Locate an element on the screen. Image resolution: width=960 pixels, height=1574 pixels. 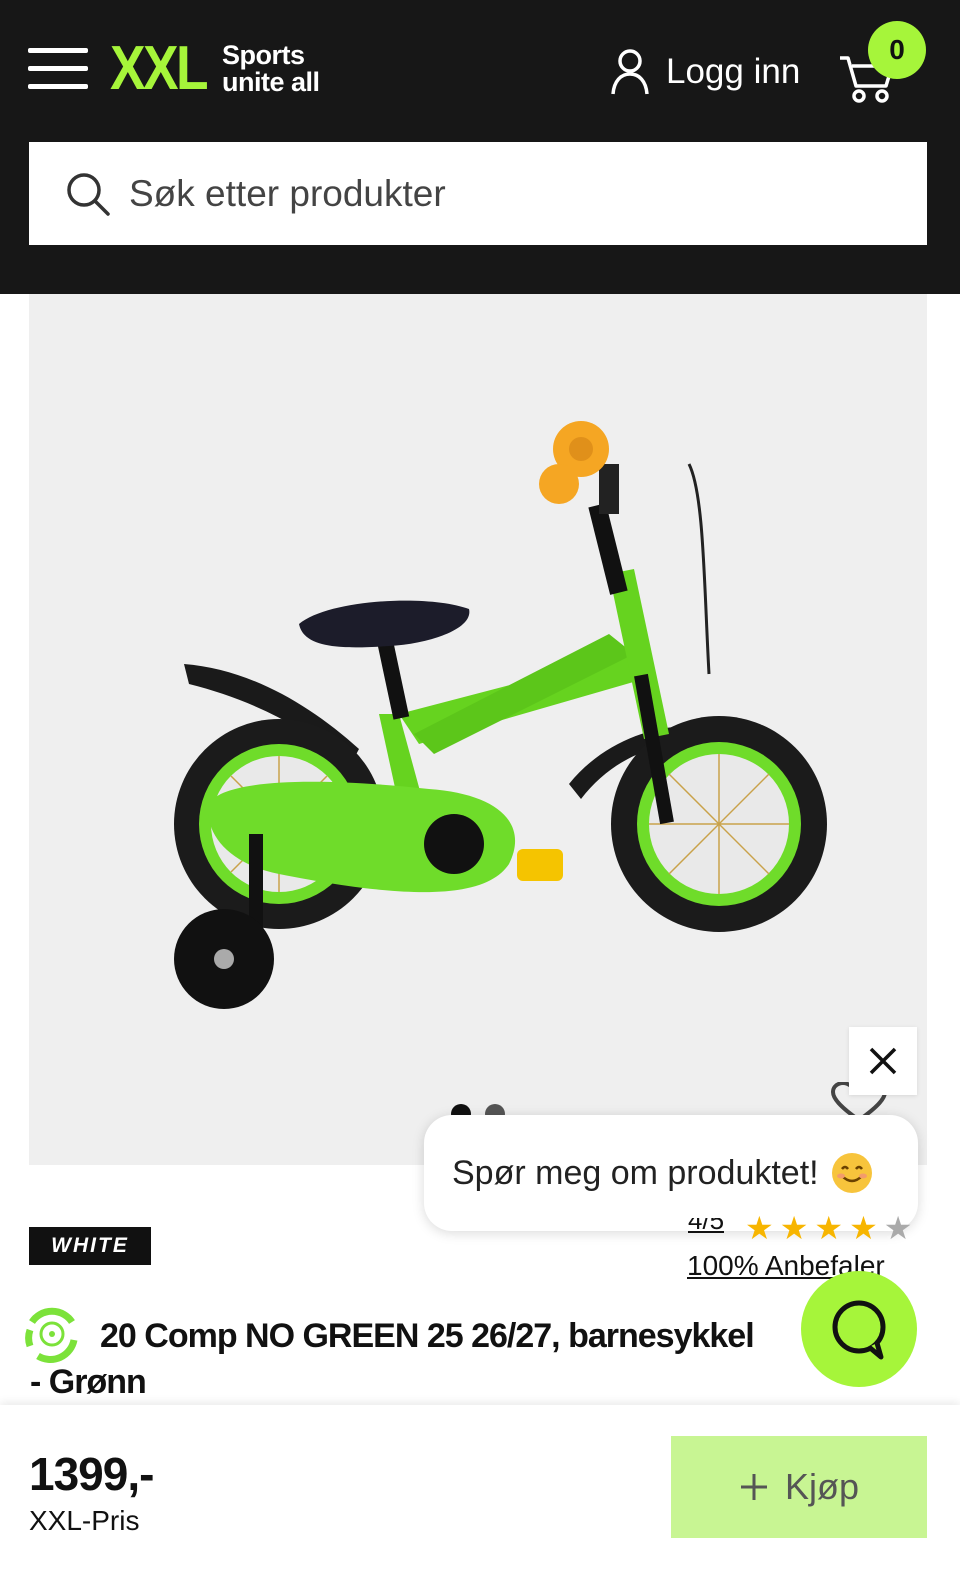
search-bar is located at coordinates (478, 193).